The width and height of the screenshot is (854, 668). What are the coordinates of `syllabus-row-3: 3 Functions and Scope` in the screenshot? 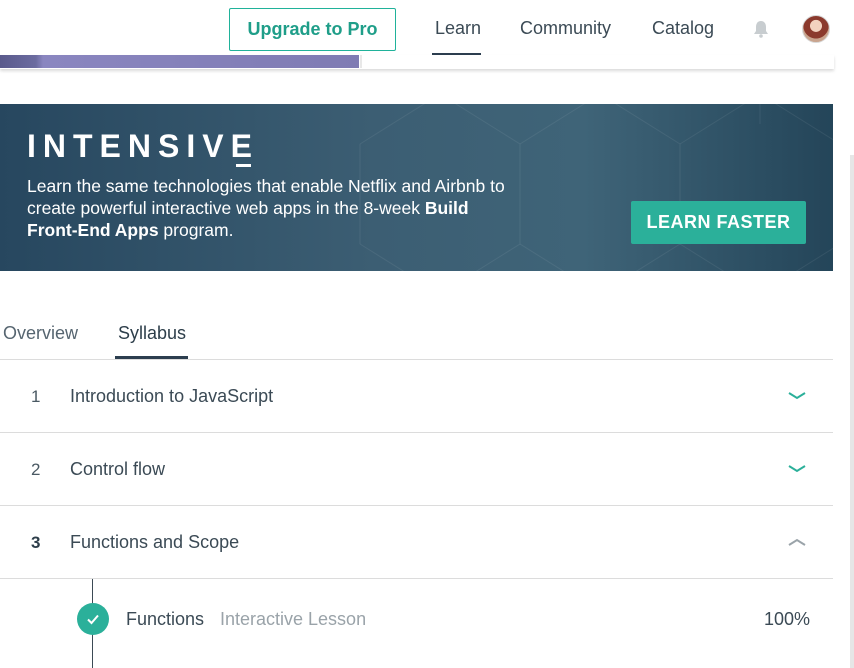 It's located at (416, 541).